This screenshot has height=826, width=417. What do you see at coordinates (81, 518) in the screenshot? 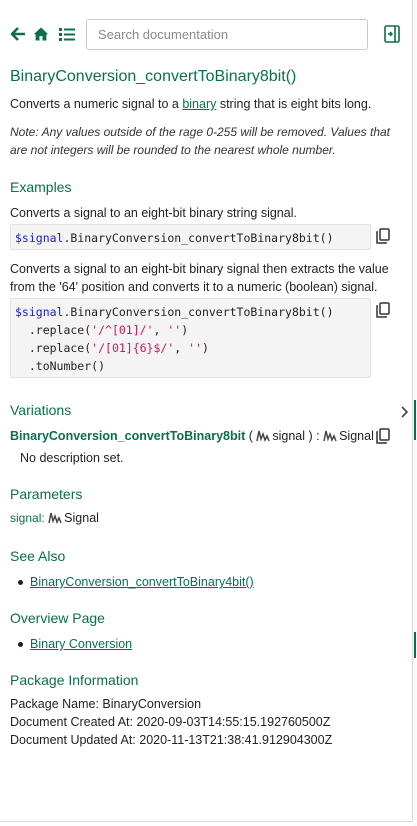
I see `parameter-type: Signal` at bounding box center [81, 518].